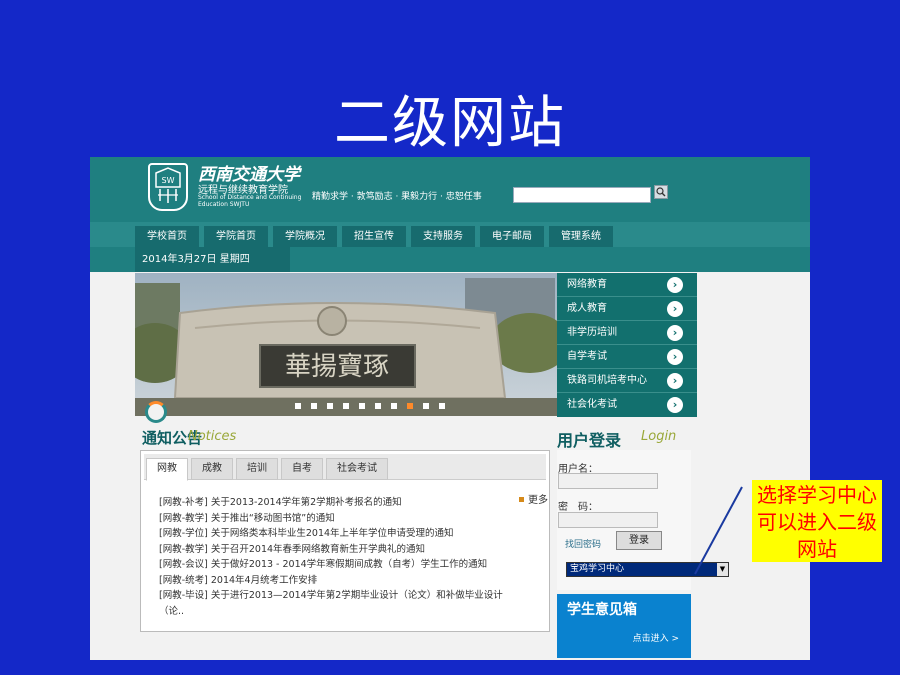  I want to click on callout-note: 选择学习中心可以进入二级网站, so click(817, 521).